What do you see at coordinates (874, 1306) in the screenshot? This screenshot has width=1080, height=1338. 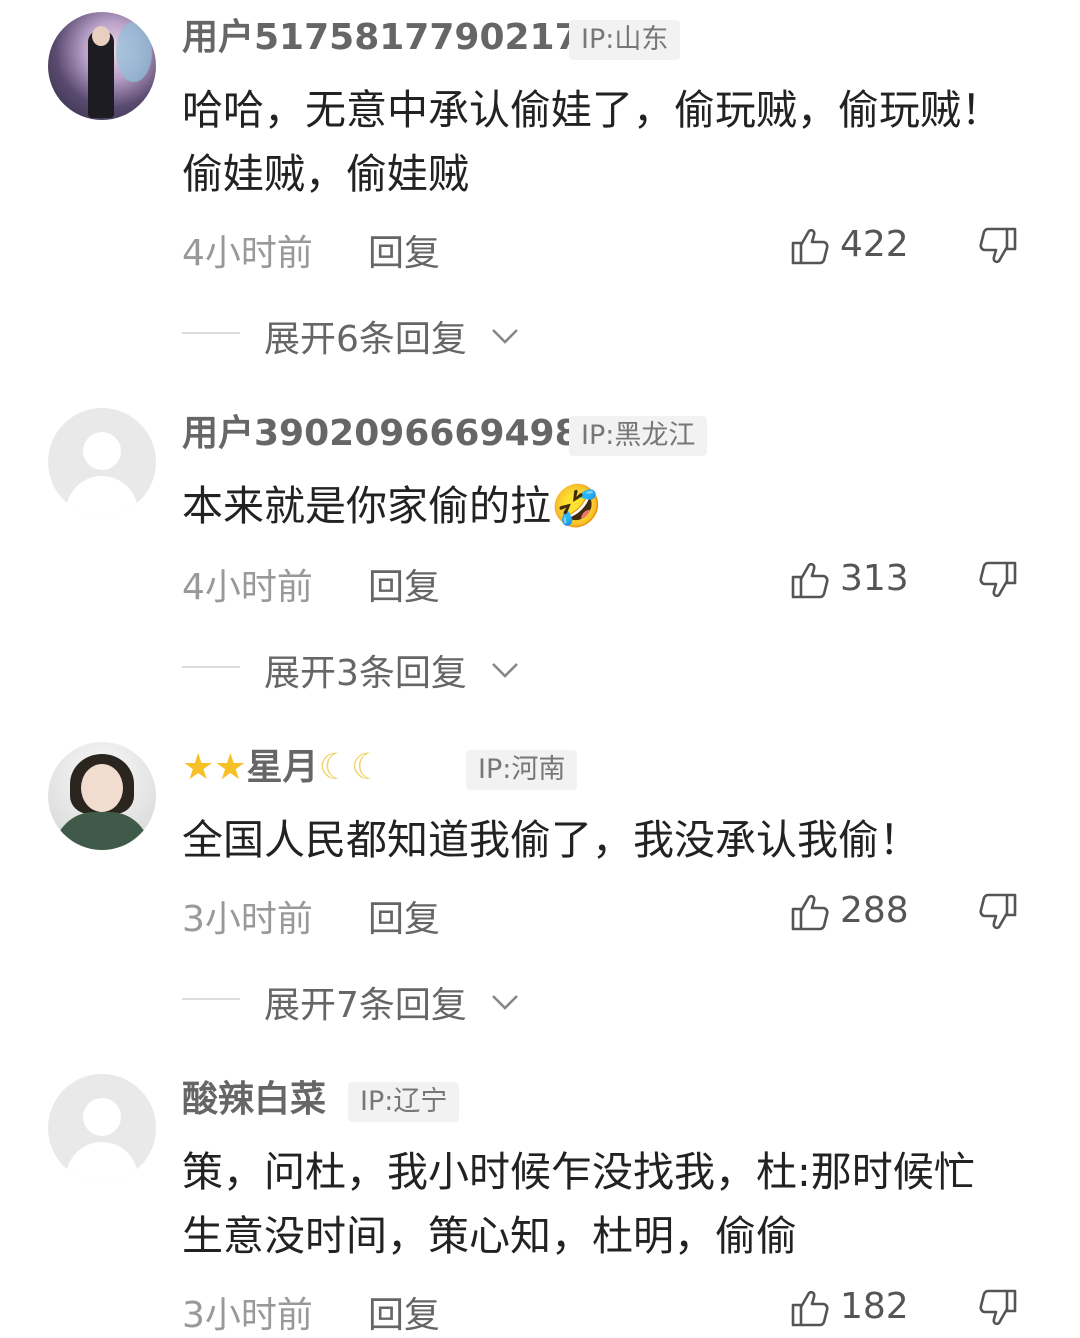 I see `like-count: 182` at bounding box center [874, 1306].